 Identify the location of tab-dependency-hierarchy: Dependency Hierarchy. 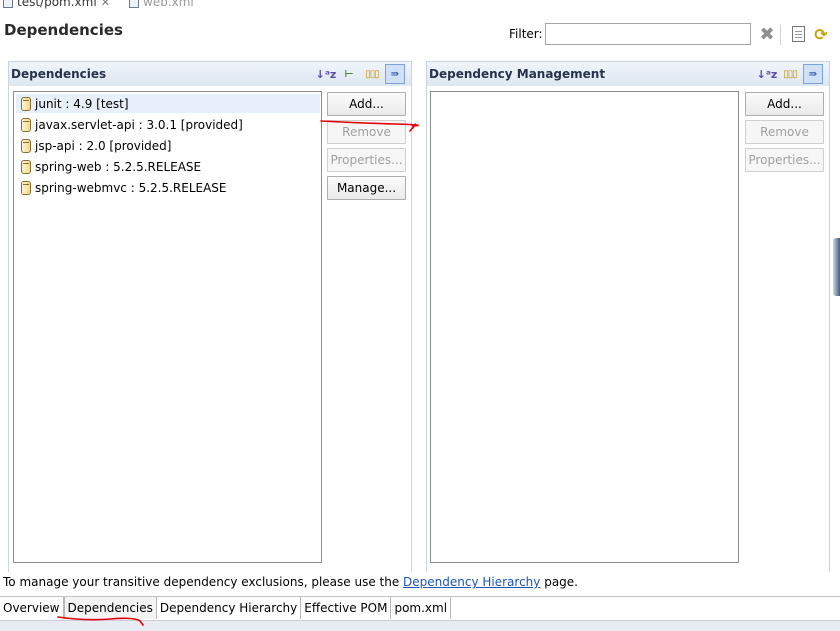
(229, 608).